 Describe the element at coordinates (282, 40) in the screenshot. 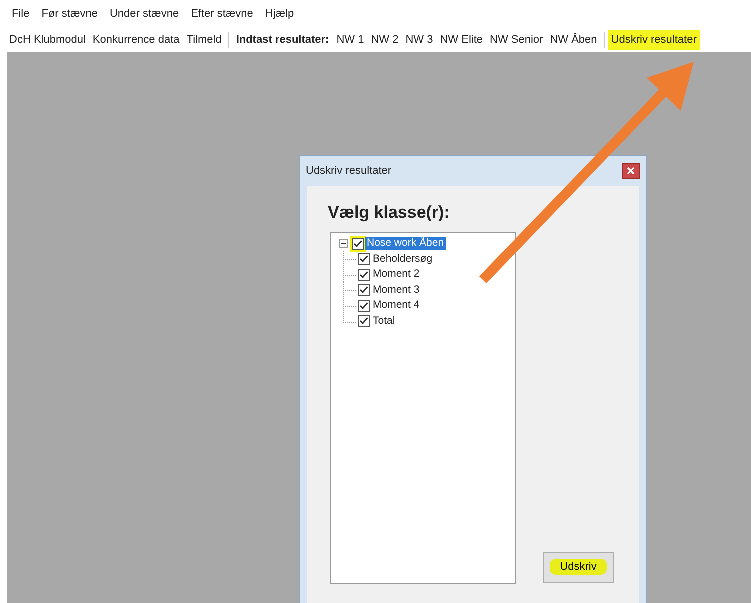

I see `toolbar-label: Indtast resultater:` at that location.